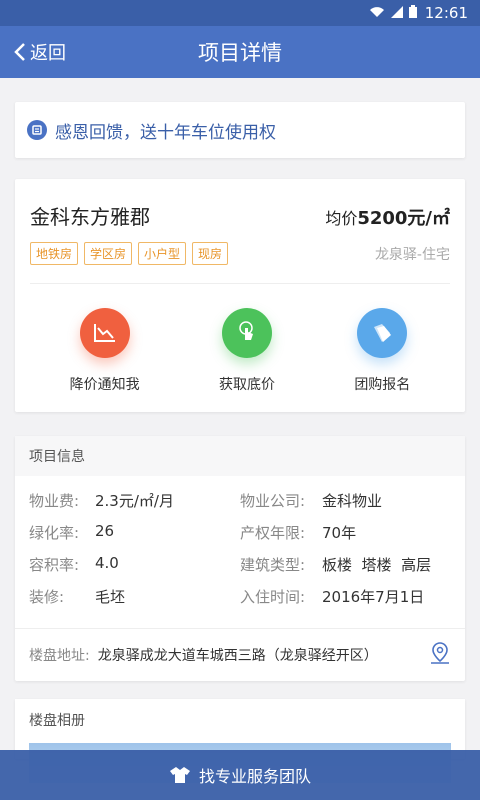  I want to click on nav-bar: 返回 项目详情, so click(240, 52).